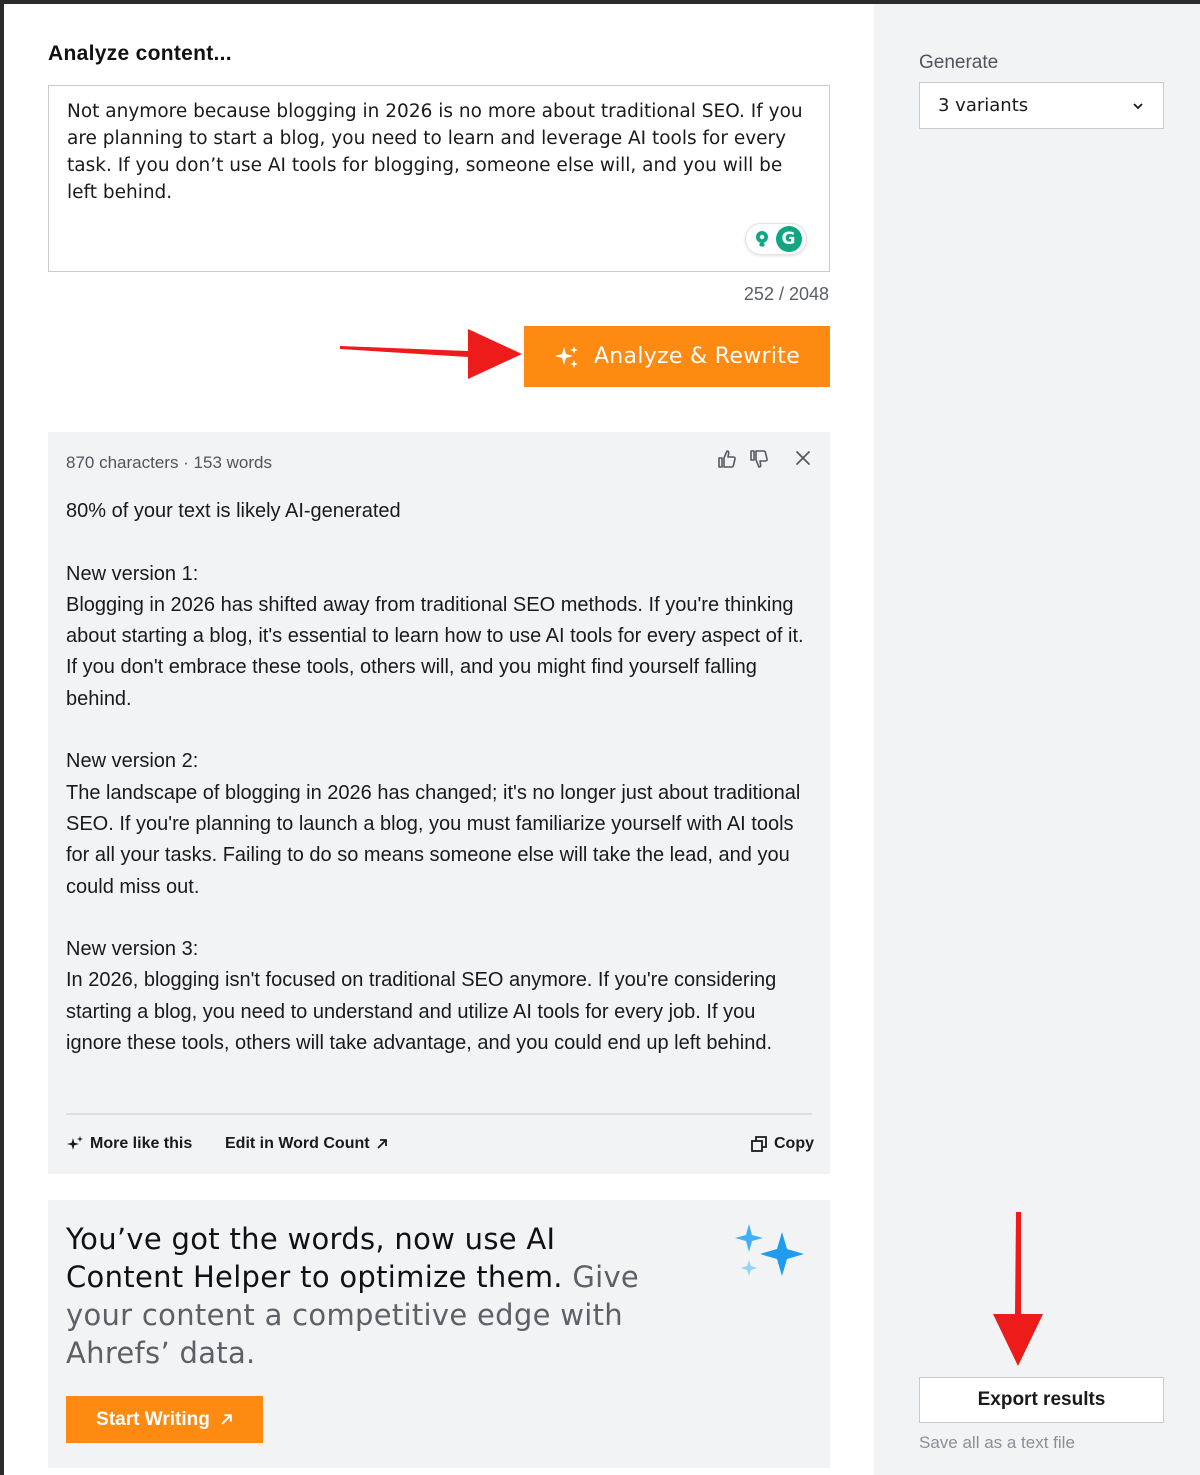 The image size is (1200, 1475). I want to click on character-counter: 252 / 2048, so click(786, 294).